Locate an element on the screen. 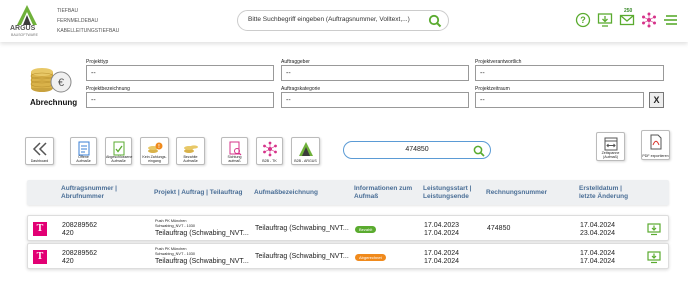 The image size is (688, 281). rechnungsnummer: 474850 is located at coordinates (499, 228).